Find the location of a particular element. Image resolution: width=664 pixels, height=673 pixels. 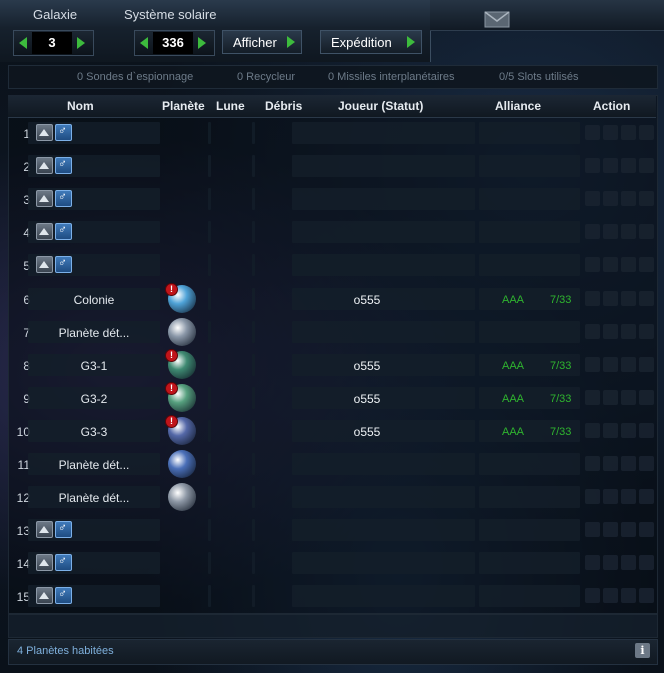

planet-name: G3-3 is located at coordinates (94, 432).